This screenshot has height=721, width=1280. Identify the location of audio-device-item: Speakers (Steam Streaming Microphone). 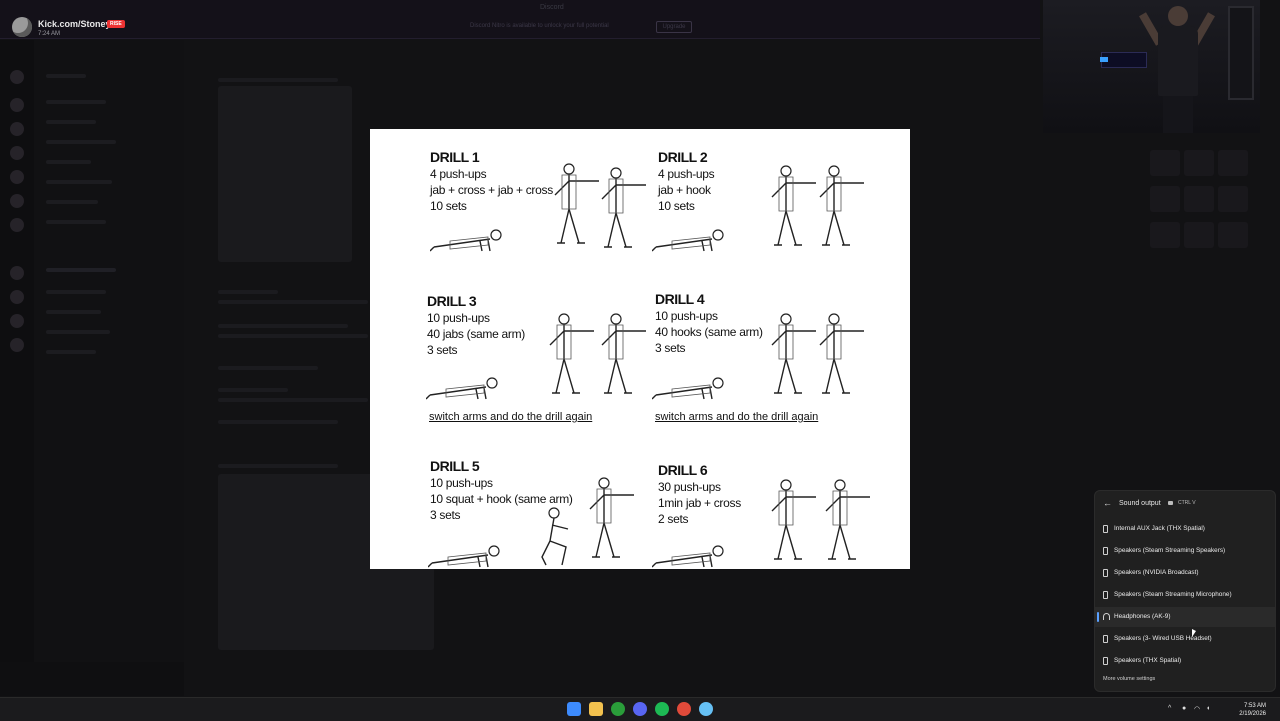
(1185, 595).